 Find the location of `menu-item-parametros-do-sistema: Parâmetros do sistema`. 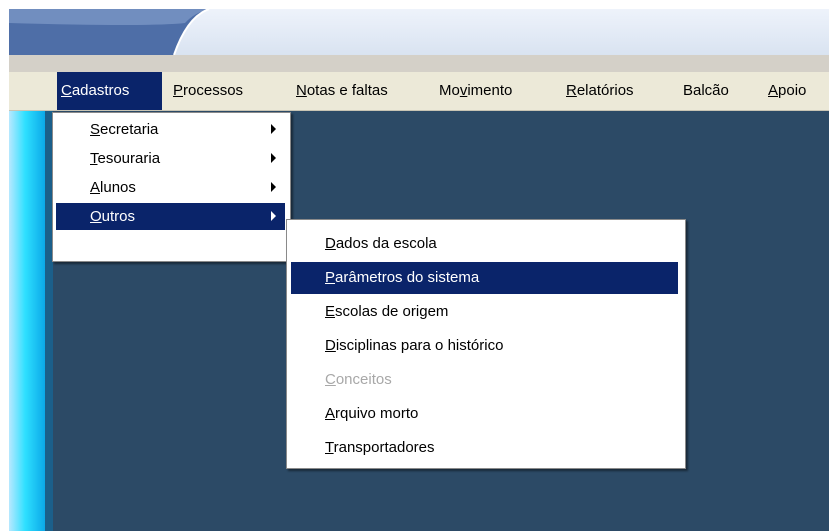

menu-item-parametros-do-sistema: Parâmetros do sistema is located at coordinates (484, 278).